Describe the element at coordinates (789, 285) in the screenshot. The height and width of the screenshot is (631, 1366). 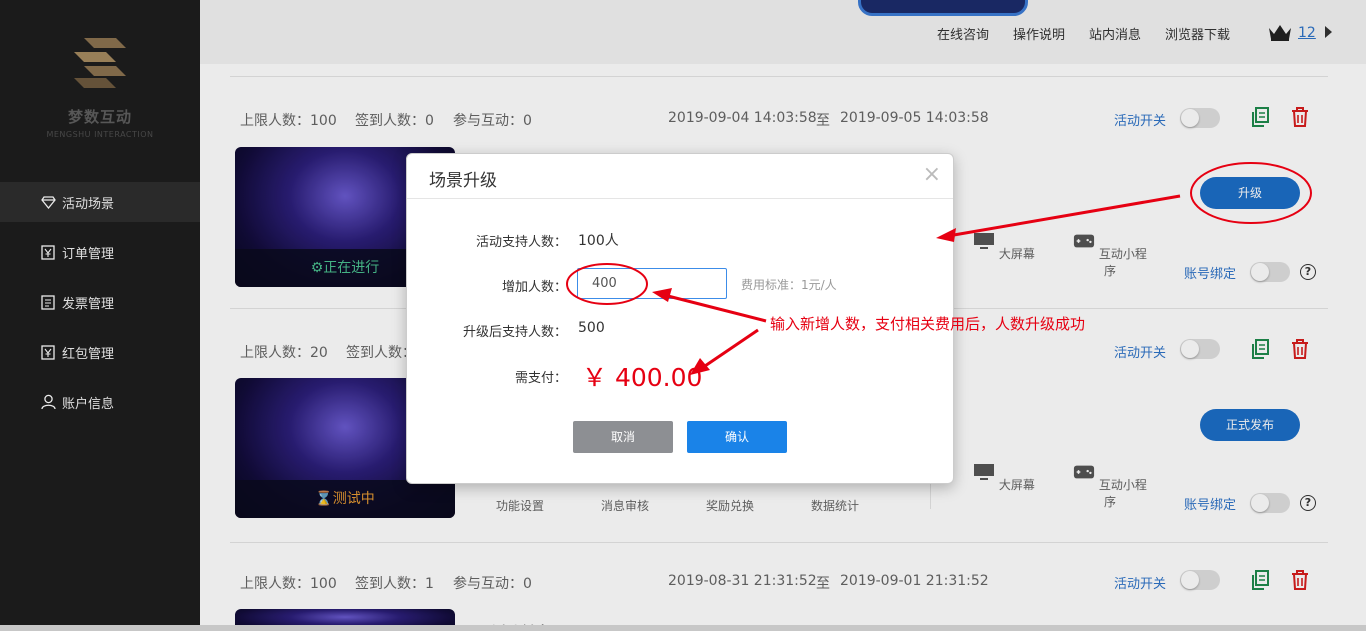
I see `fee-note: 费用标准：1元/人` at that location.